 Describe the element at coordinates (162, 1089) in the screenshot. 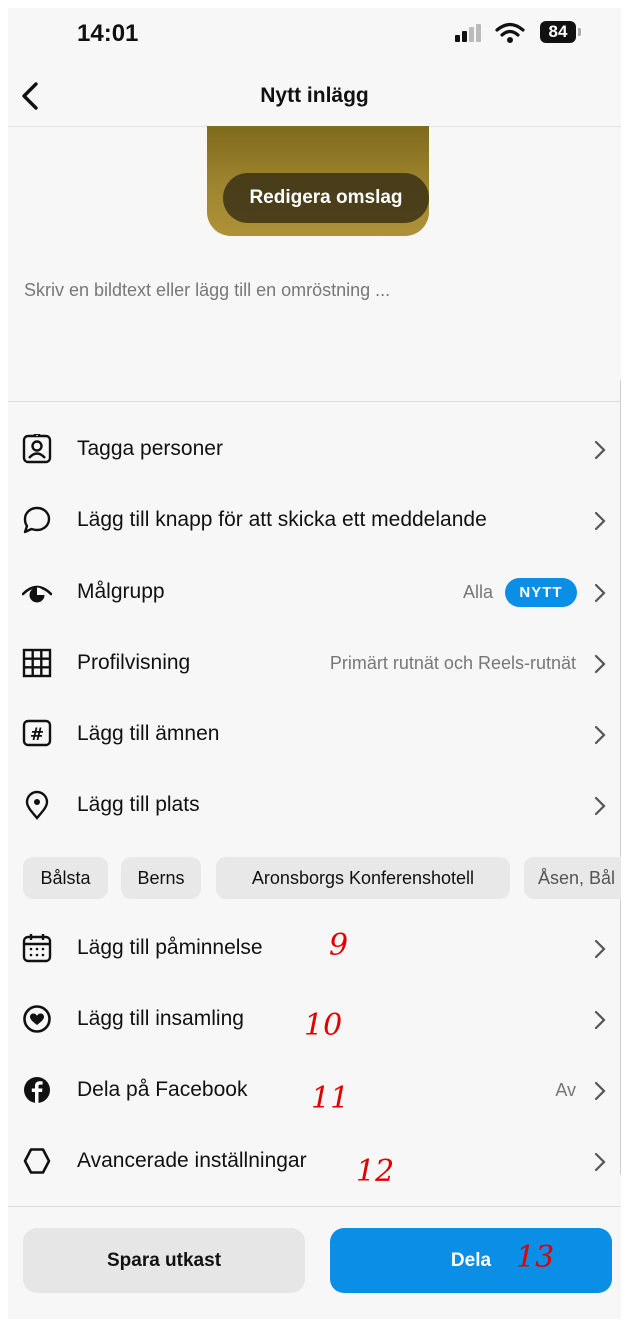

I see `facebook-label: Dela på Facebook` at that location.